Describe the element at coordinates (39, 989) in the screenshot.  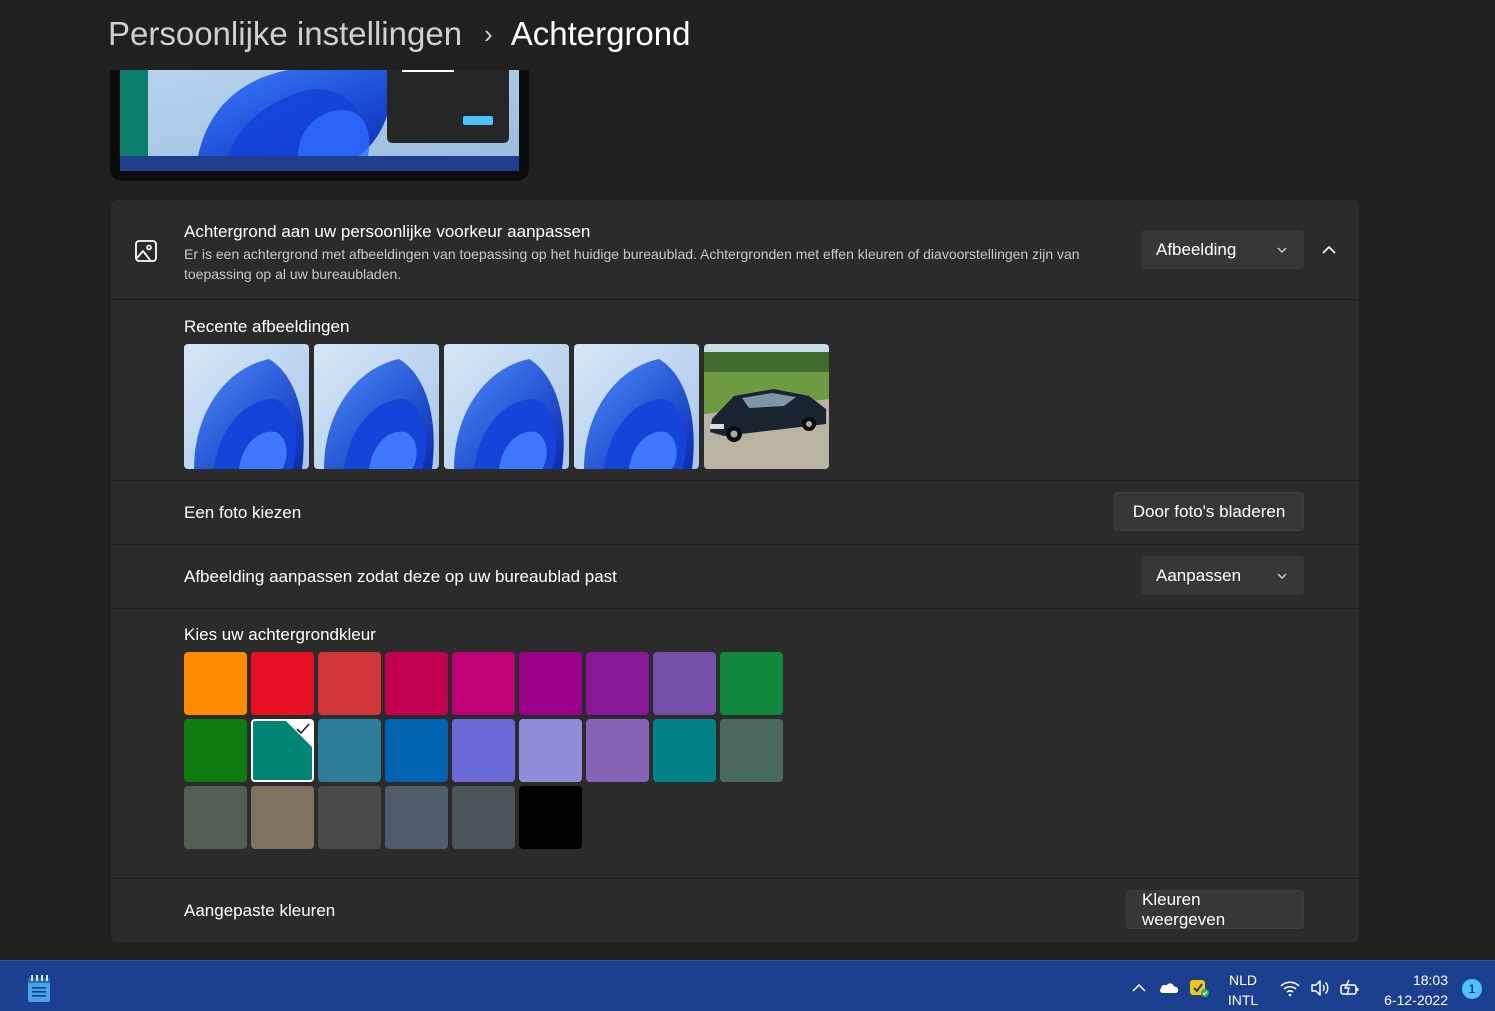
I see `notepad-icon` at that location.